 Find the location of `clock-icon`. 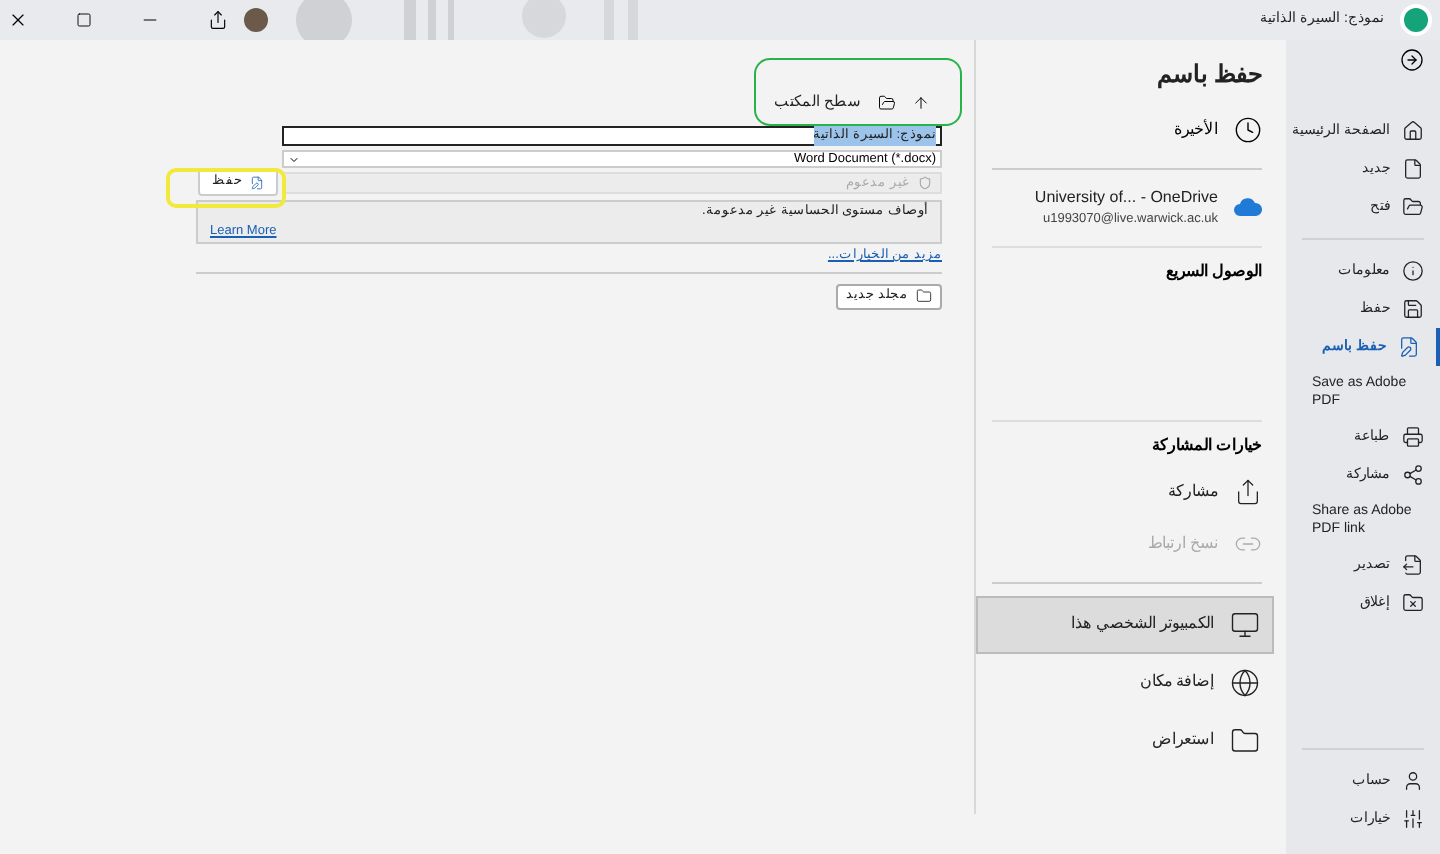

clock-icon is located at coordinates (1248, 130).